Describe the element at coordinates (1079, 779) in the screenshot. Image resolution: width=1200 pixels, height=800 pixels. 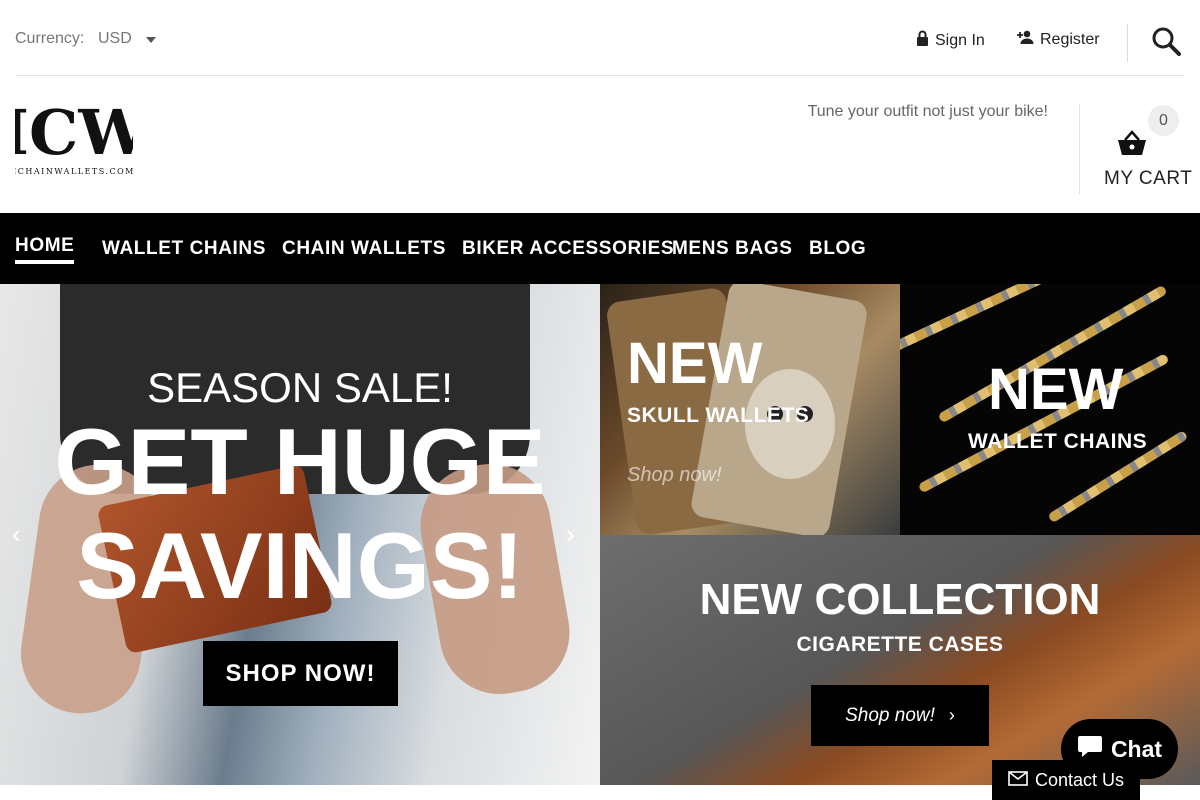
I see `contact-label: Contact Us` at that location.